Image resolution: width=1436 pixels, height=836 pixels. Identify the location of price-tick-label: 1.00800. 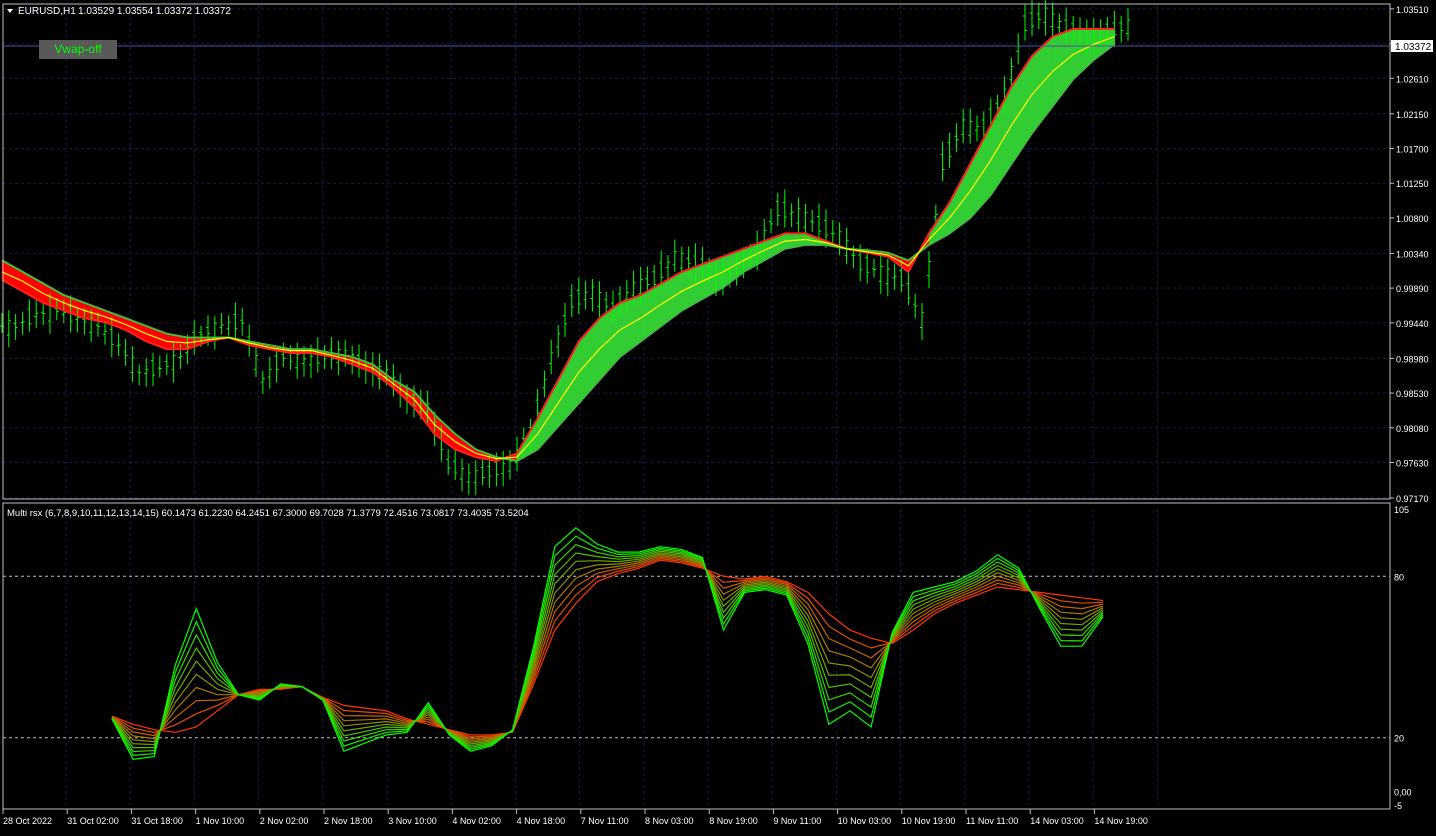
(1412, 219).